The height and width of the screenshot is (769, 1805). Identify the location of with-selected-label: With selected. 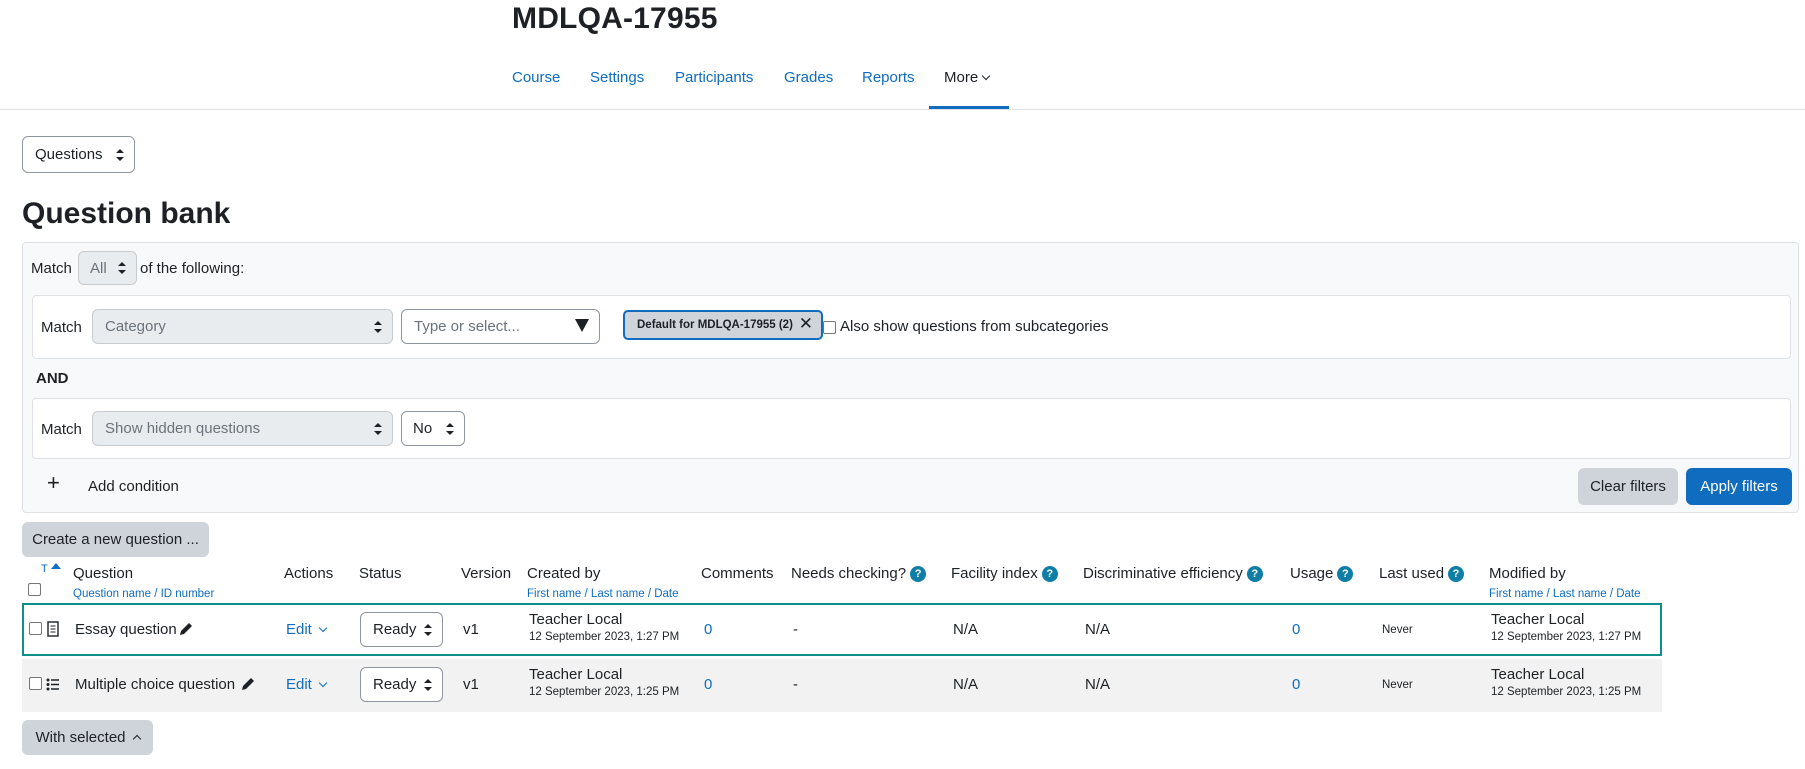
(80, 737).